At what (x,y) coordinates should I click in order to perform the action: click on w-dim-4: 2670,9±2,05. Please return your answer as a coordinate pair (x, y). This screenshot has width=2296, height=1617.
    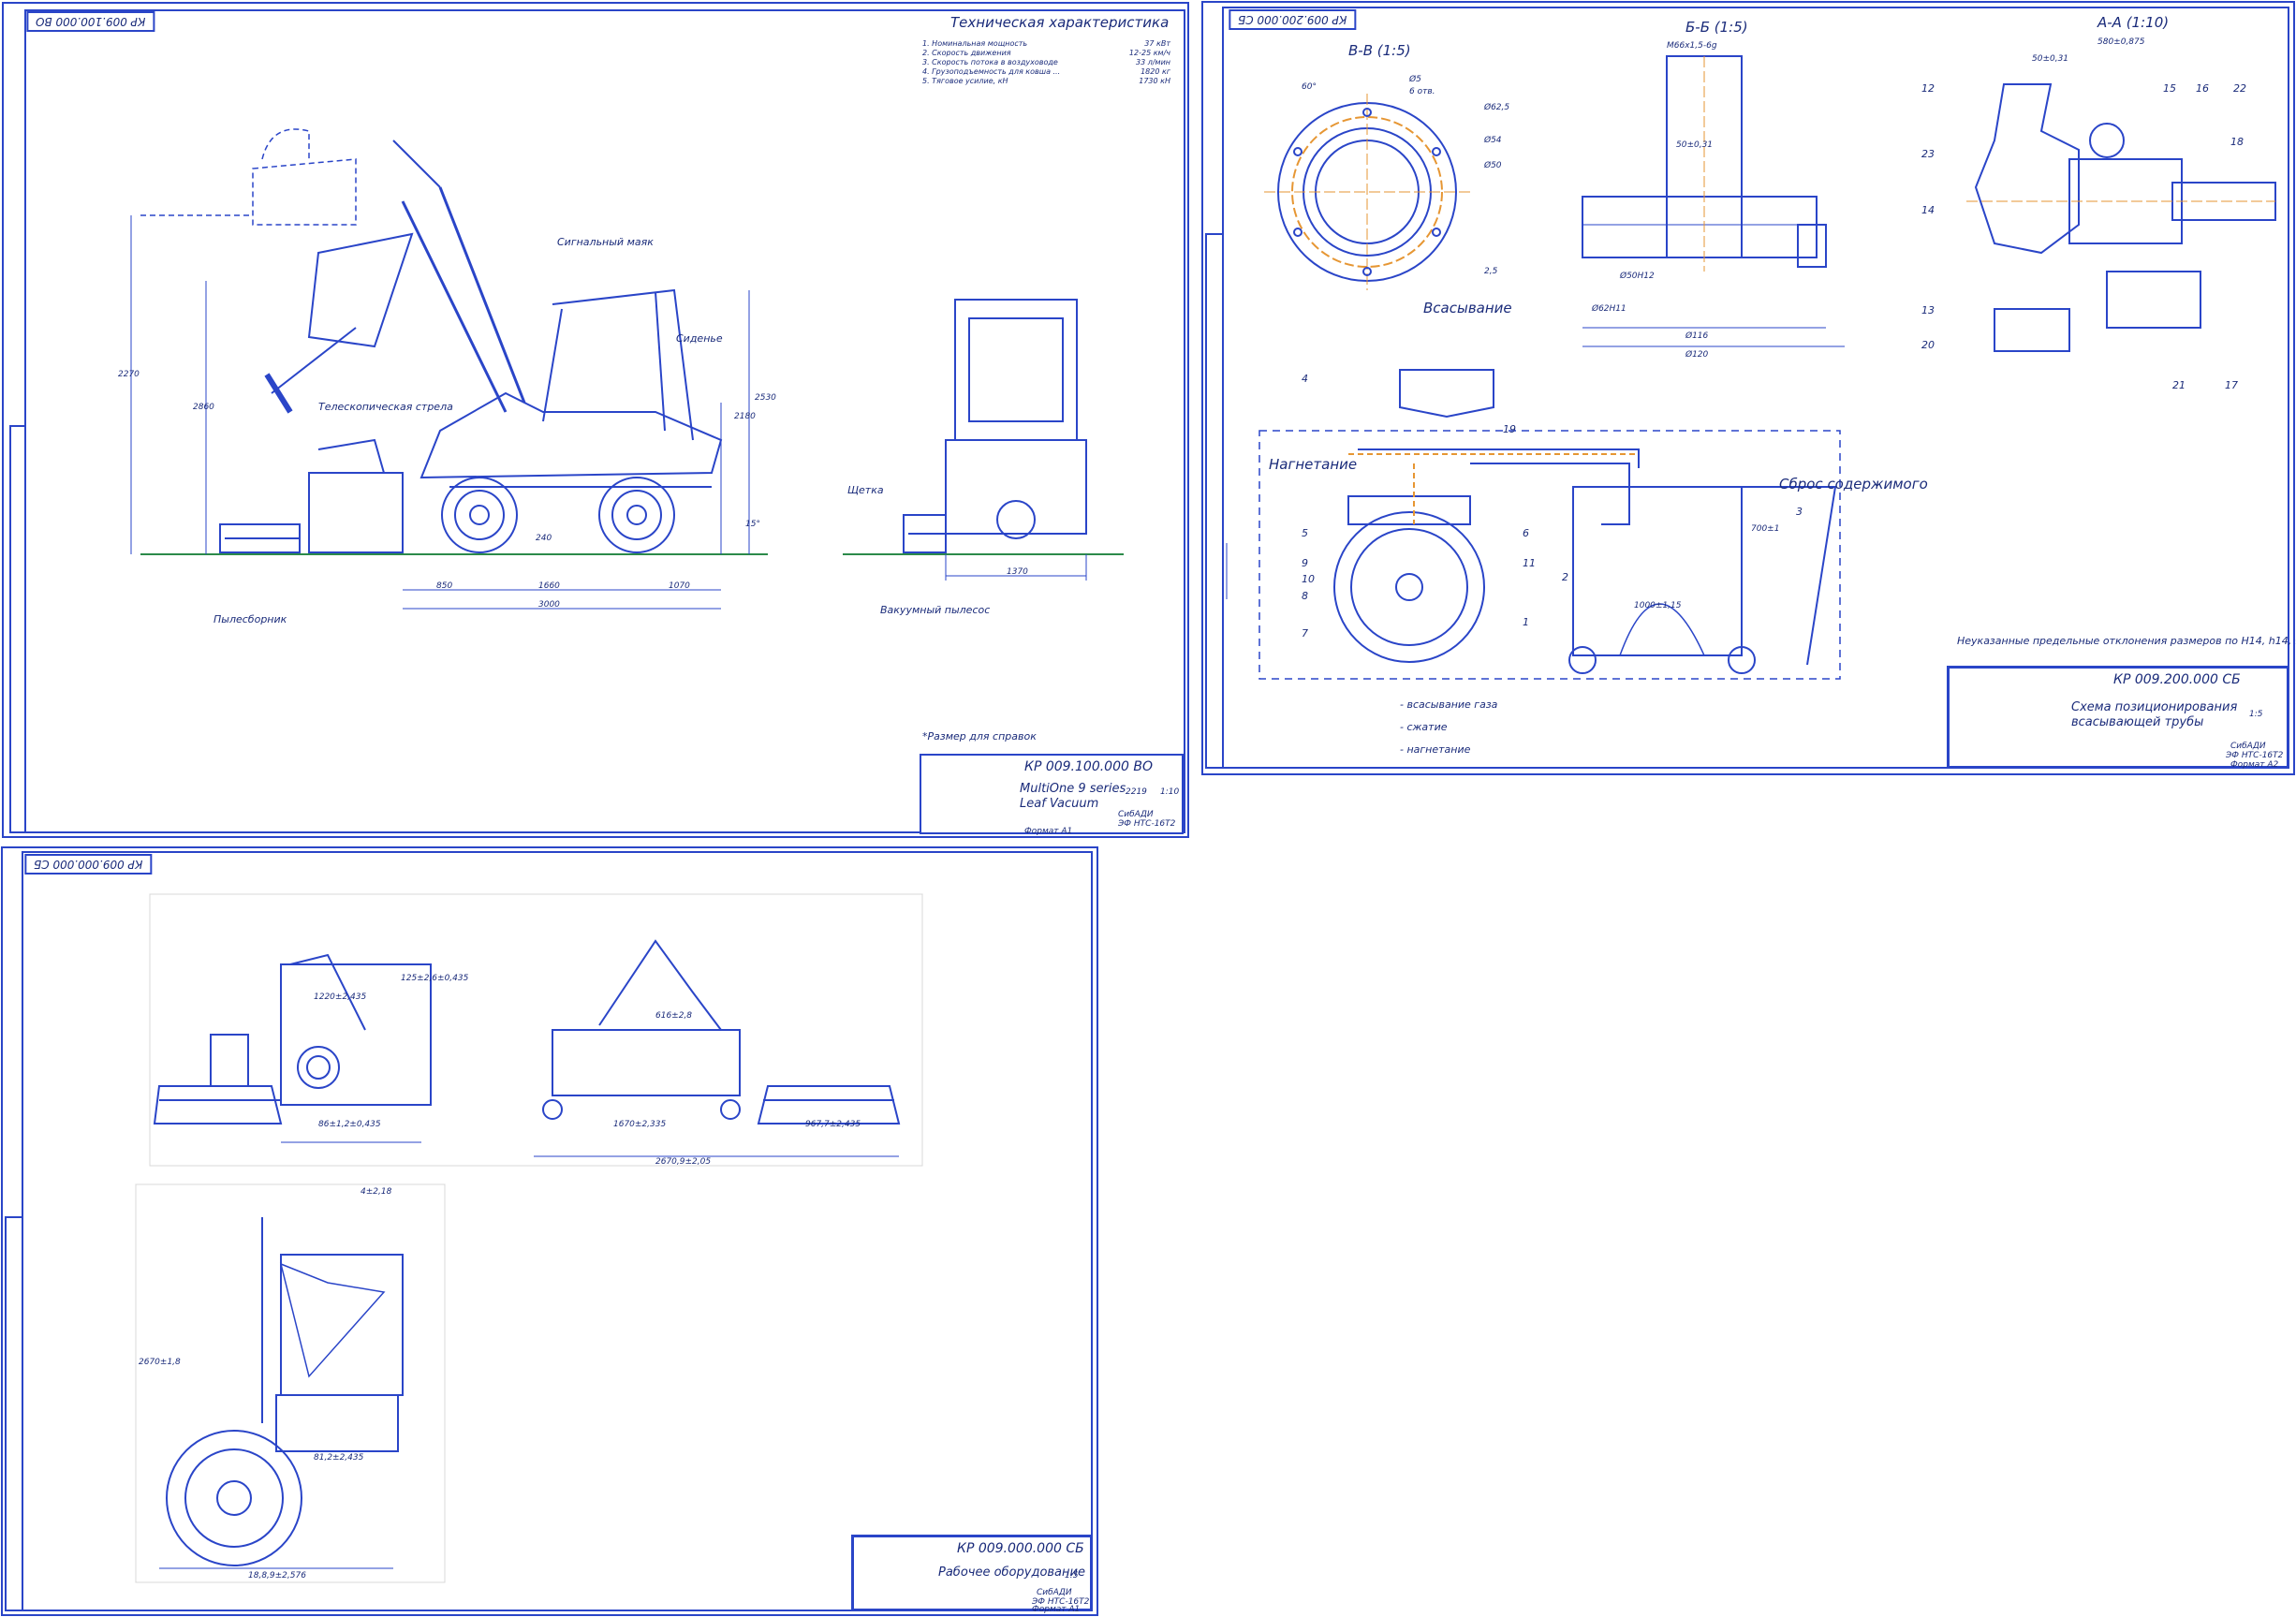
    Looking at the image, I should click on (683, 1162).